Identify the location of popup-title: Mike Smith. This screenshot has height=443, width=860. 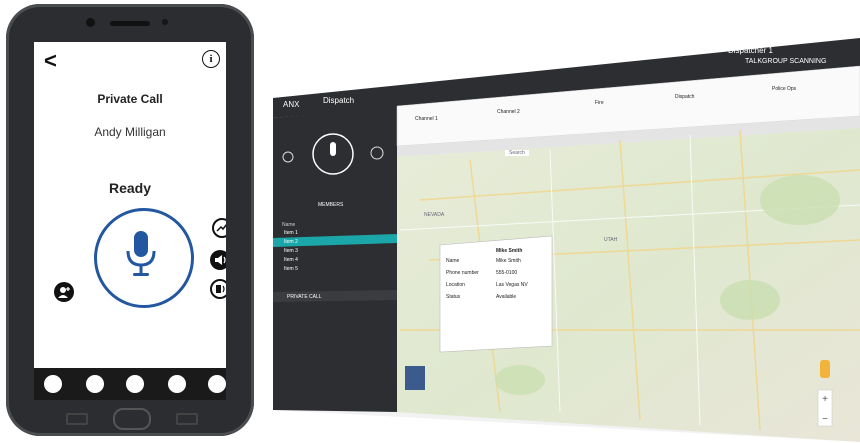
(509, 251).